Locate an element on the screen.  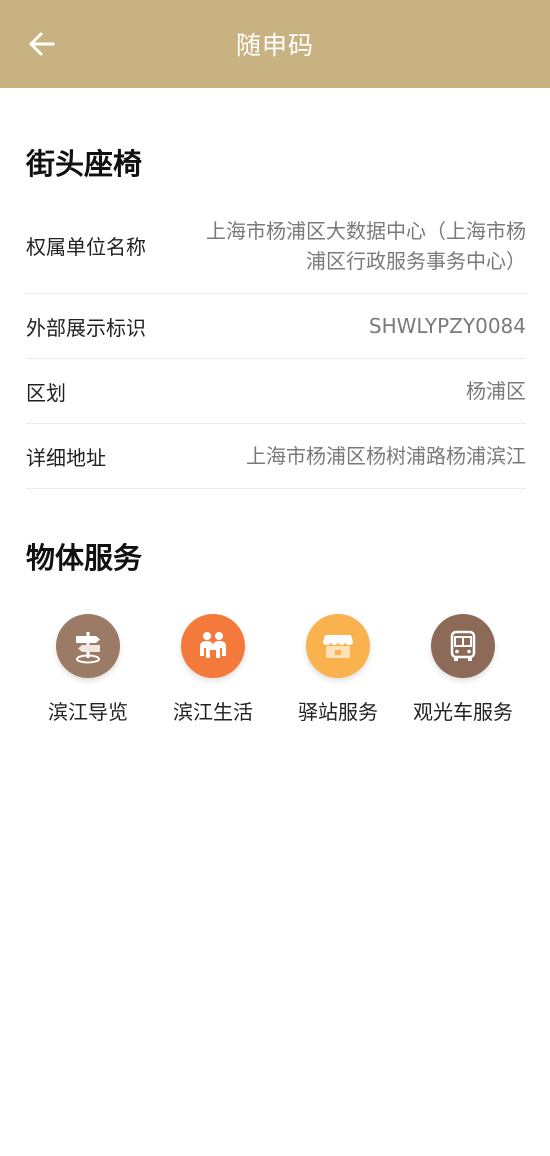
info-value-line: 上海市杨浦区大数据中心（上海市杨 is located at coordinates (366, 230).